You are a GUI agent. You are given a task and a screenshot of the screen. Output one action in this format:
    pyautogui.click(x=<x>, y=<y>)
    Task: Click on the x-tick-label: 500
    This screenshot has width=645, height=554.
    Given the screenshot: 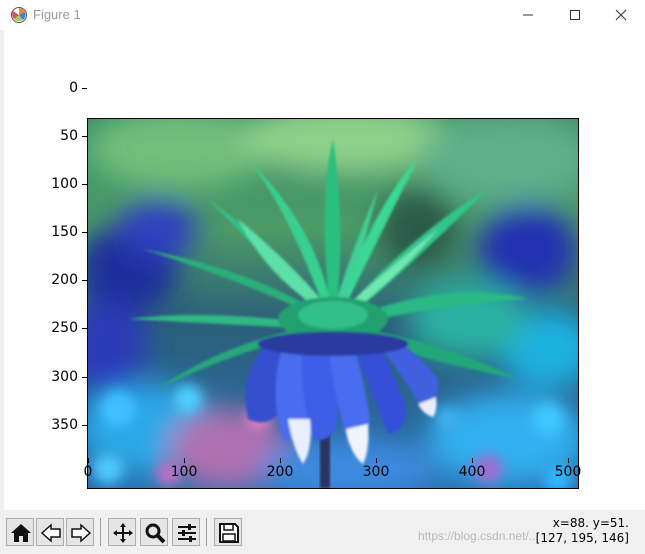 What is the action you would take?
    pyautogui.click(x=568, y=472)
    